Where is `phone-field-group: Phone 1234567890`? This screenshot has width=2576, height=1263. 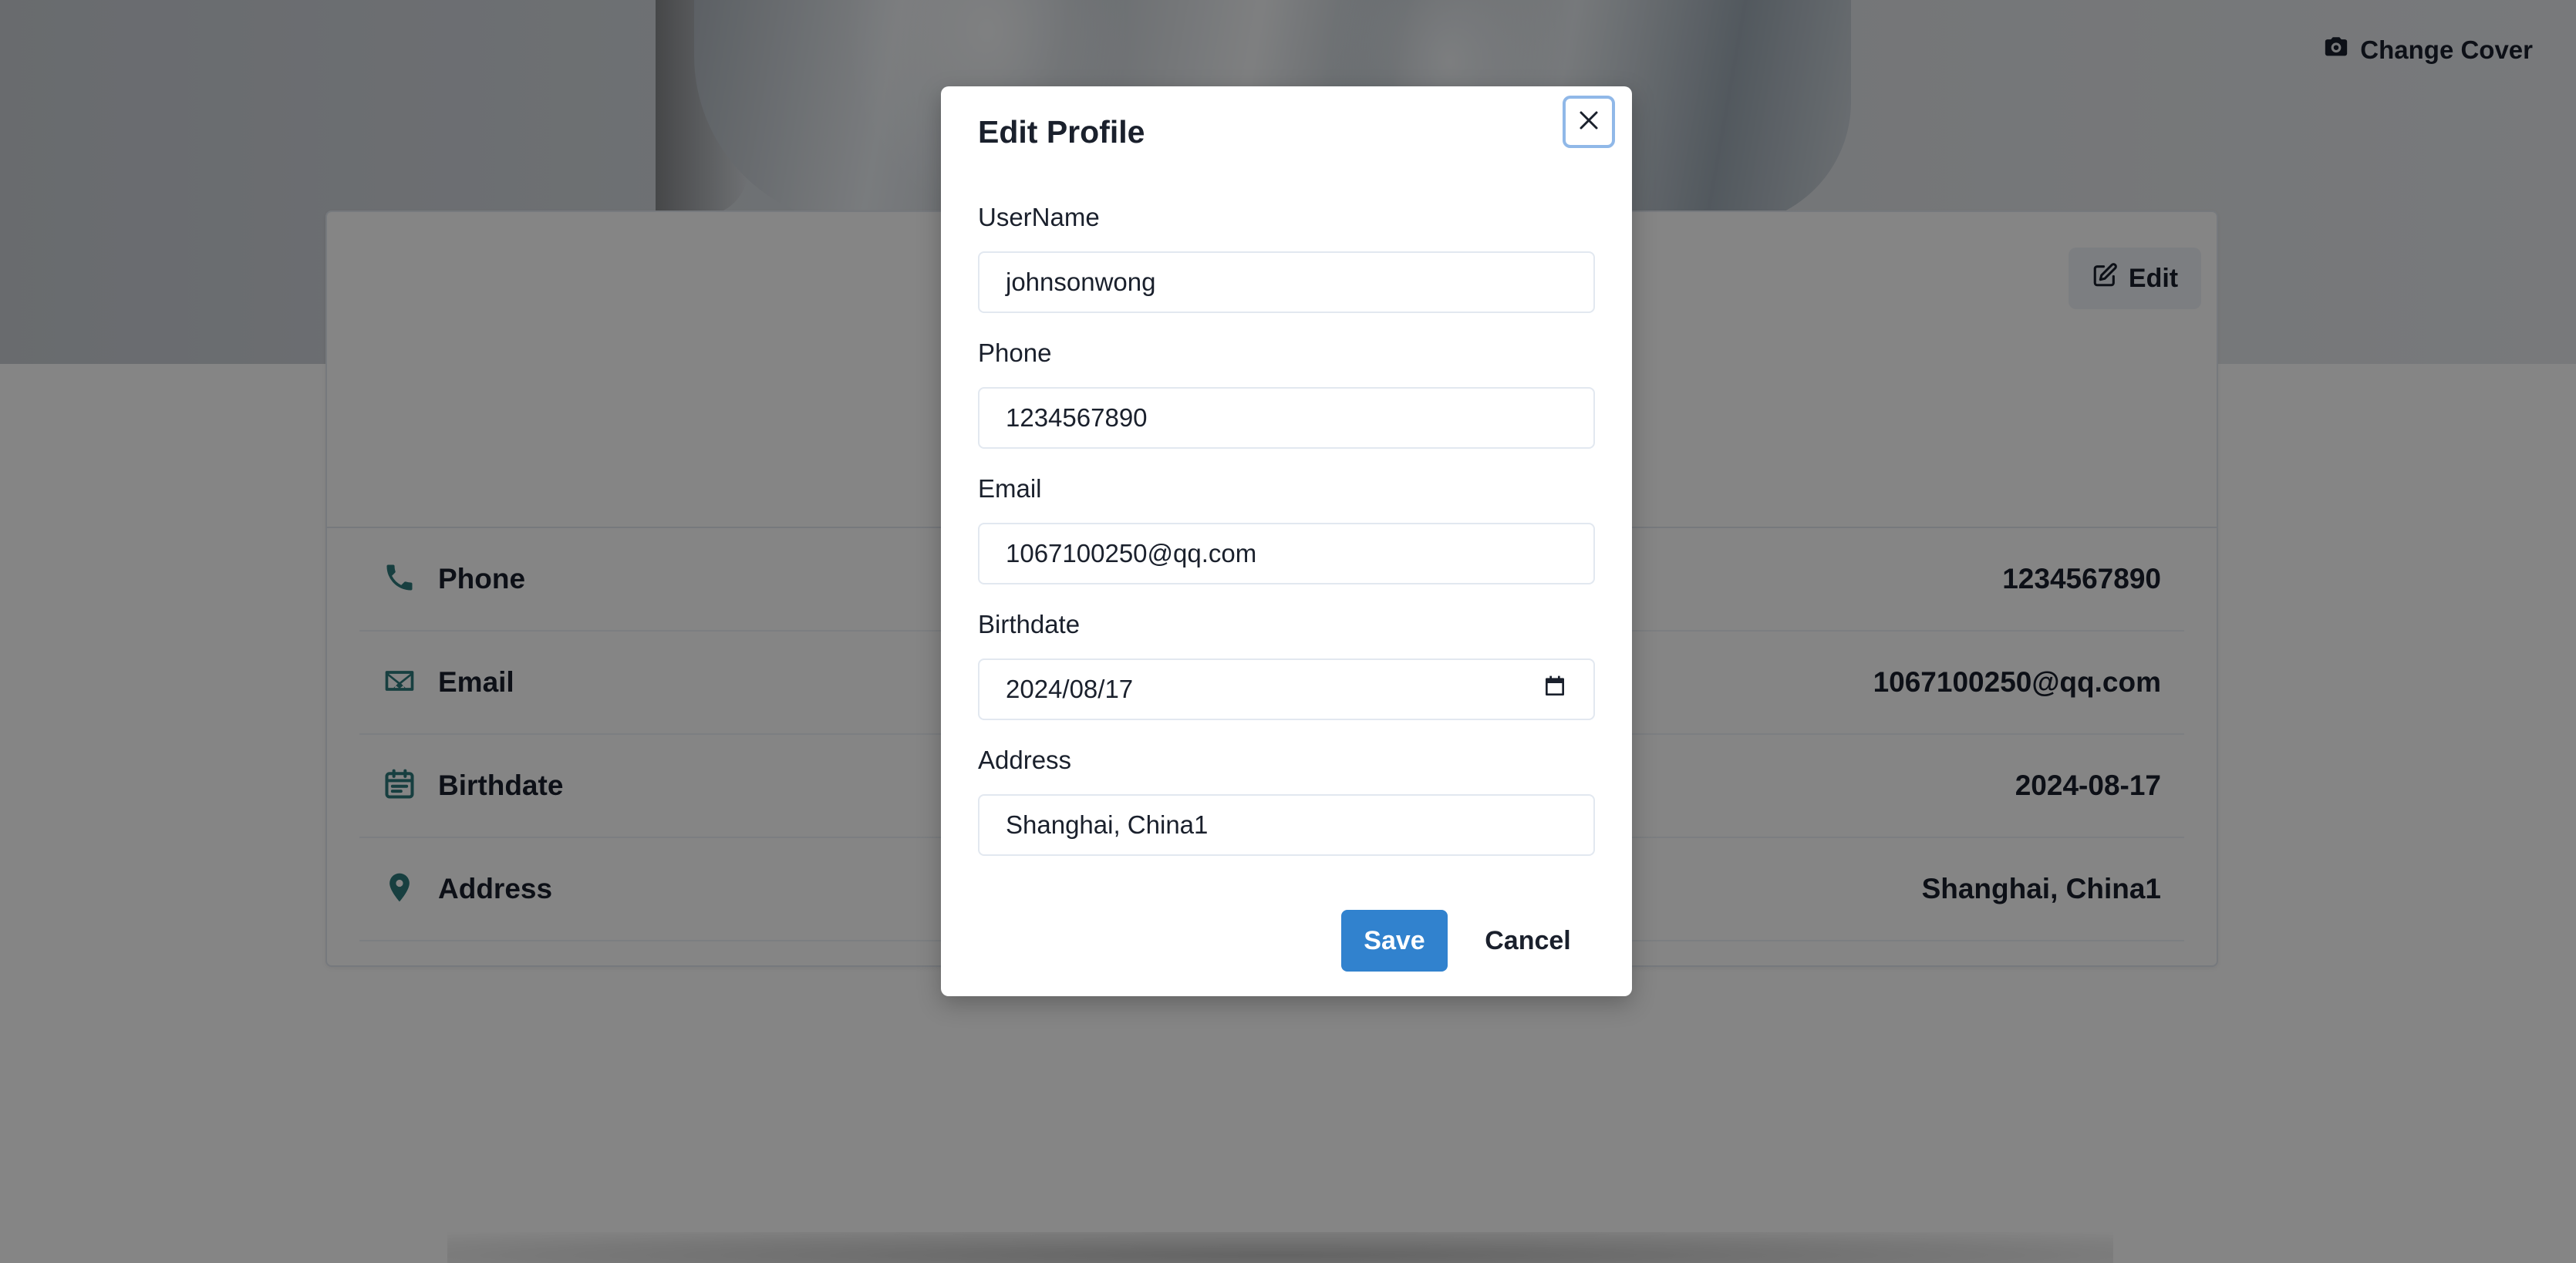
phone-field-group: Phone 1234567890 is located at coordinates (1286, 393).